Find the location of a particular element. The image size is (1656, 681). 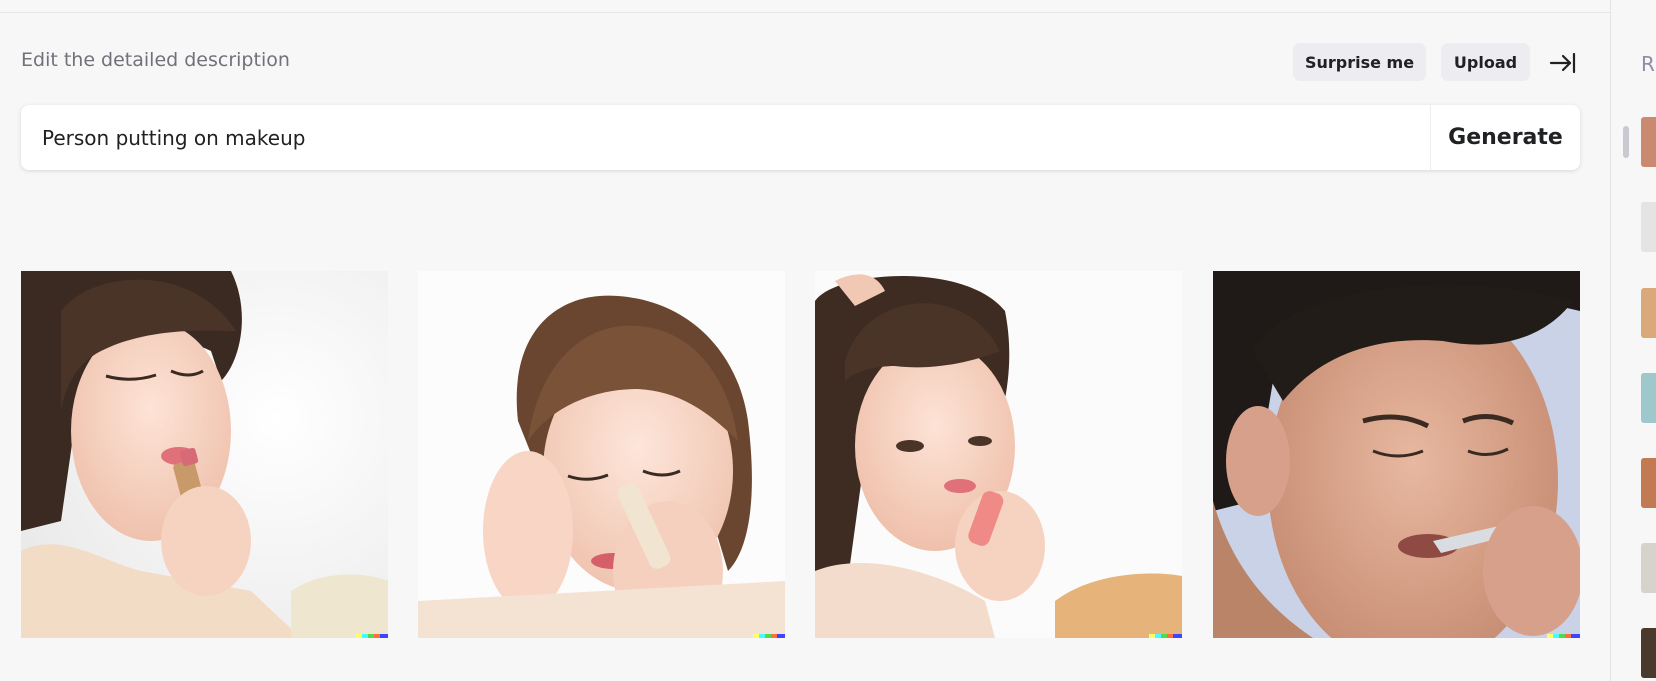

lipstick-portrait-image is located at coordinates (204, 454).